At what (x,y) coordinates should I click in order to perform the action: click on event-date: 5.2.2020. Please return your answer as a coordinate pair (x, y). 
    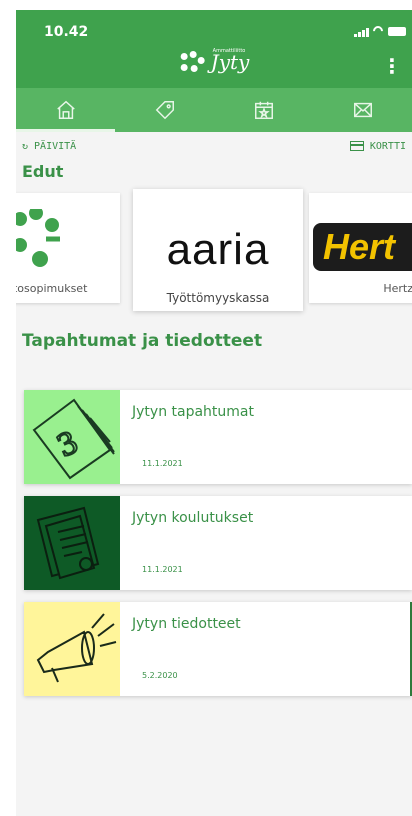
    Looking at the image, I should click on (160, 675).